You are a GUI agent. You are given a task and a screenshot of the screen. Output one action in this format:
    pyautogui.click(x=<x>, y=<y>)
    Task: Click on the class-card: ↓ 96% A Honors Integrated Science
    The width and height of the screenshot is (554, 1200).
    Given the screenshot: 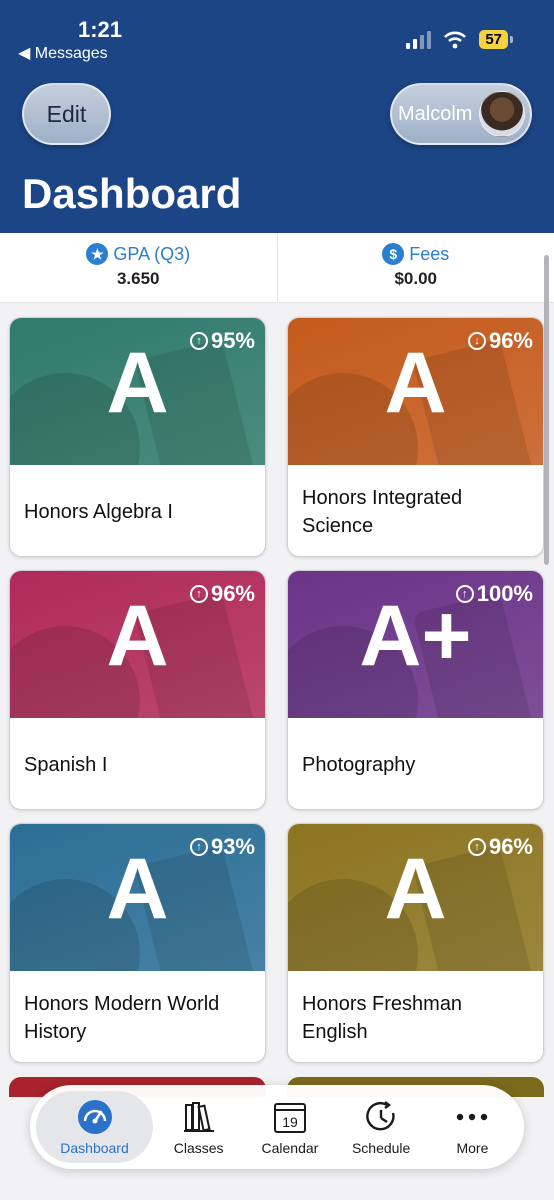 What is the action you would take?
    pyautogui.click(x=415, y=437)
    